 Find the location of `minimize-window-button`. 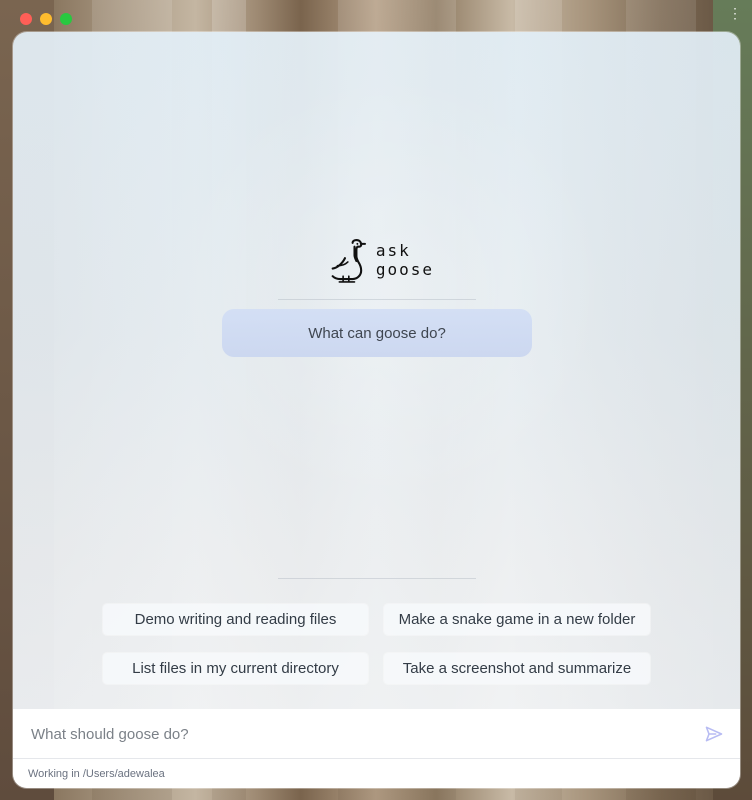

minimize-window-button is located at coordinates (46, 19).